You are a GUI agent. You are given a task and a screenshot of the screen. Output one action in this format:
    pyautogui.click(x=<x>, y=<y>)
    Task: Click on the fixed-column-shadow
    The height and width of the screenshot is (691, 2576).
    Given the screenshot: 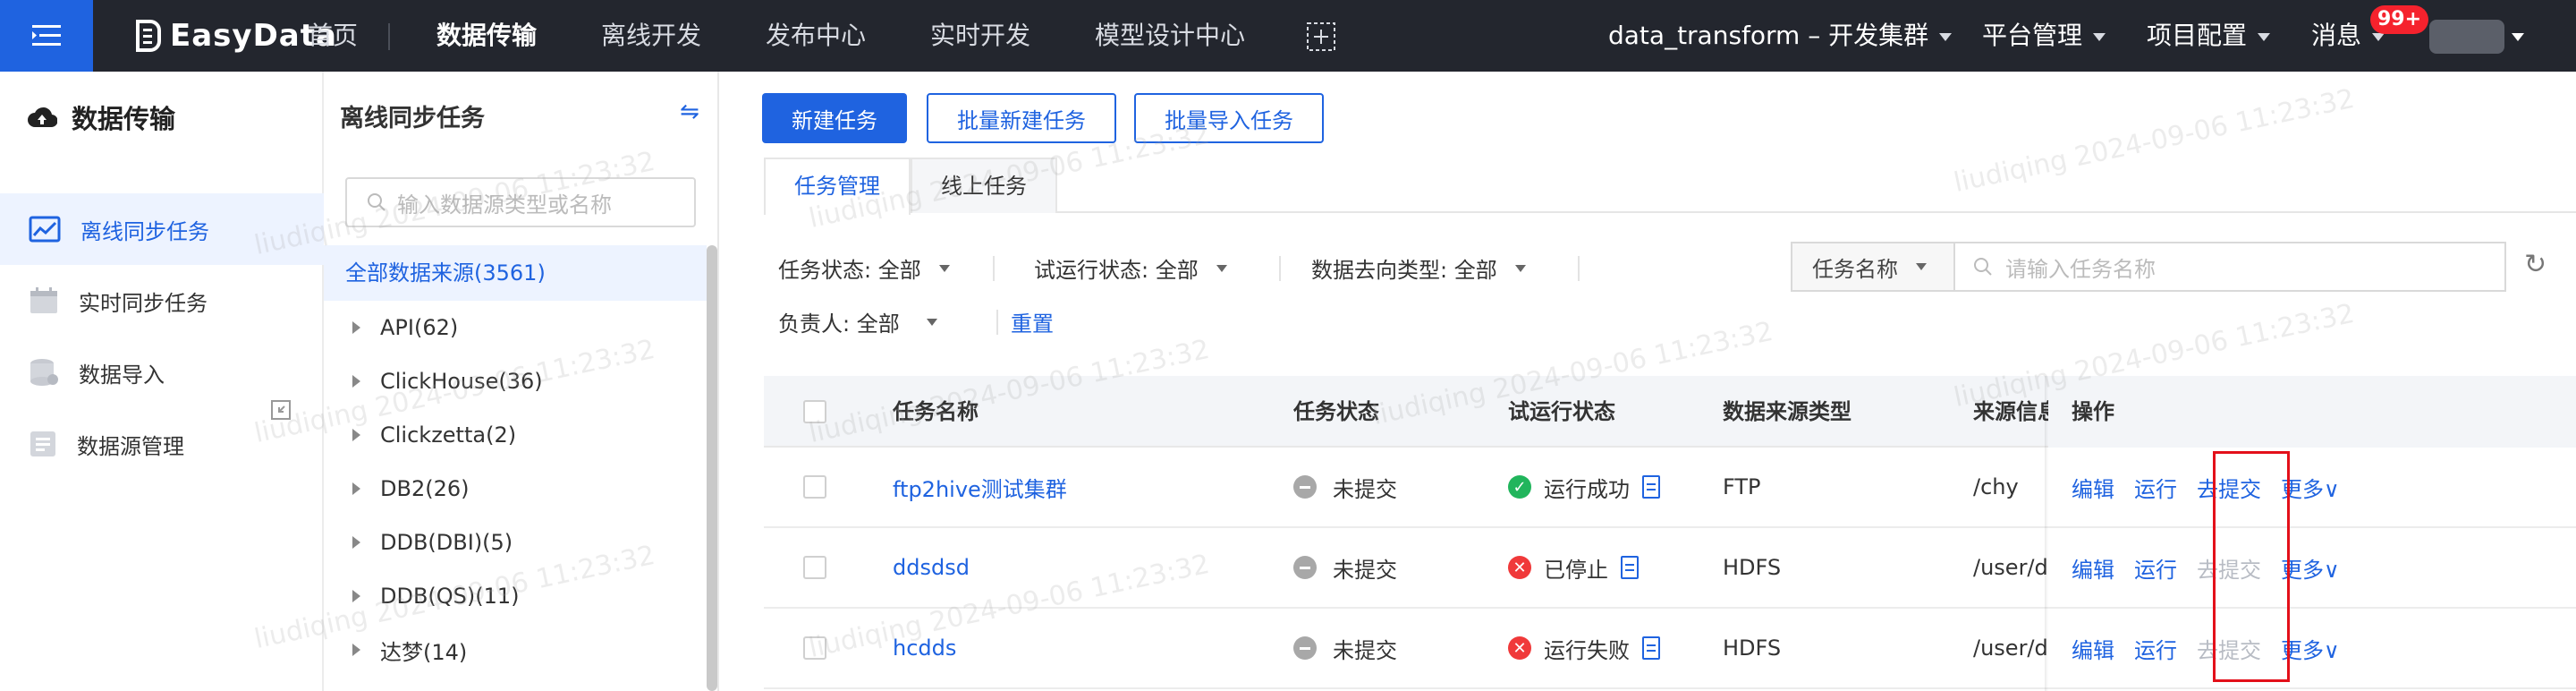 What is the action you would take?
    pyautogui.click(x=2046, y=533)
    